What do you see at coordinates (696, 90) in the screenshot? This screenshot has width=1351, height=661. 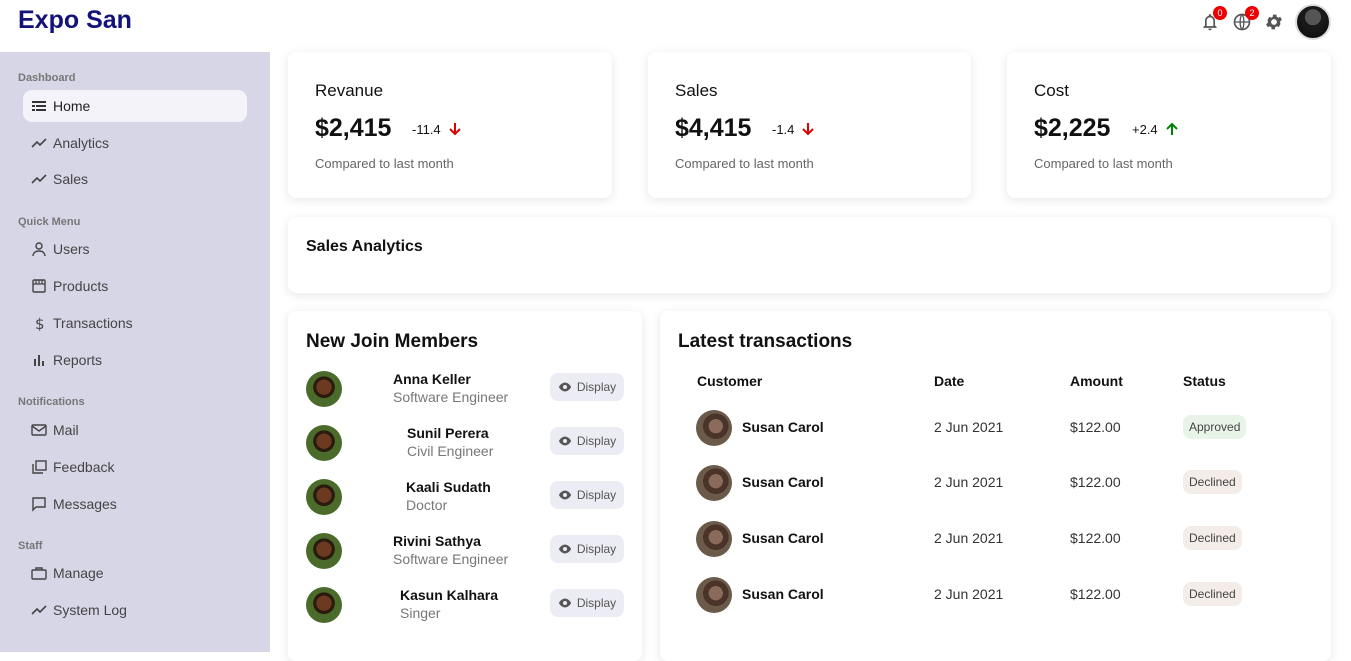 I see `featured-title: Sales` at bounding box center [696, 90].